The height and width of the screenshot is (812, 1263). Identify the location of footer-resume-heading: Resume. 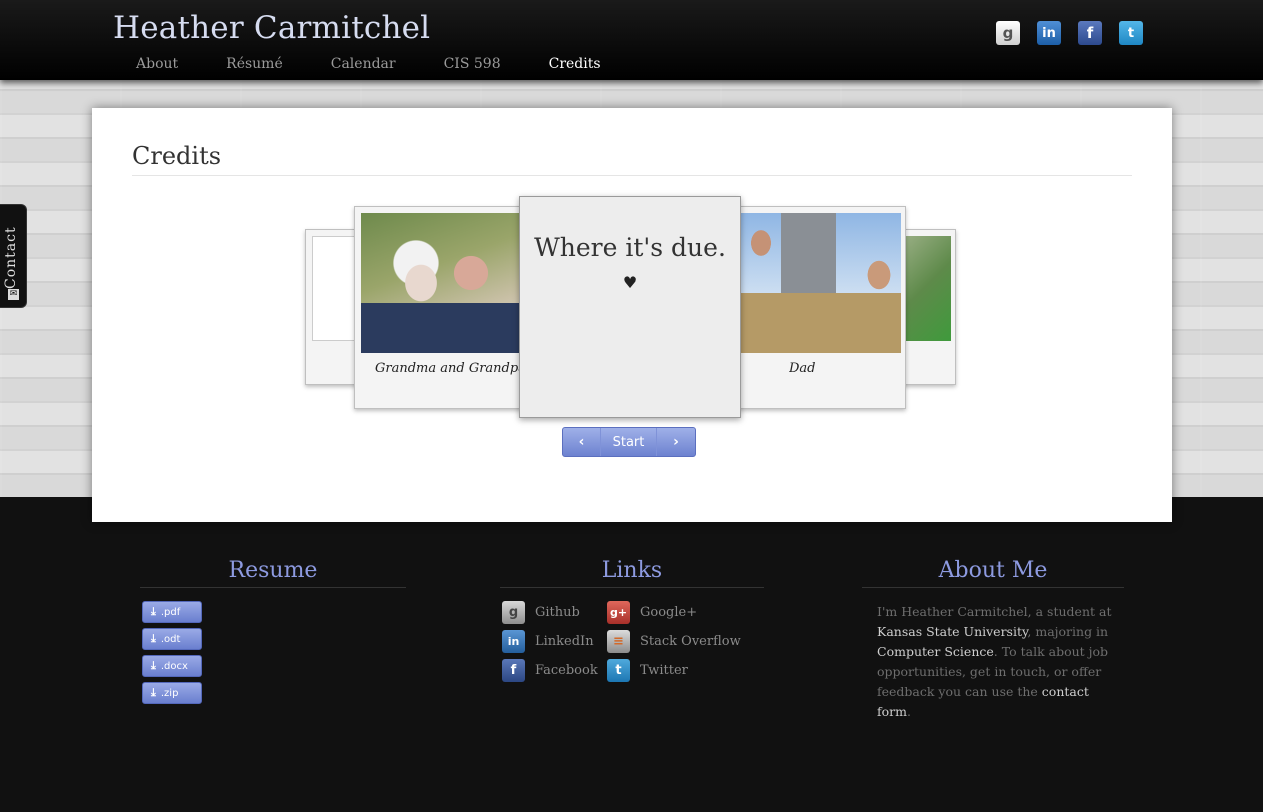
(273, 573).